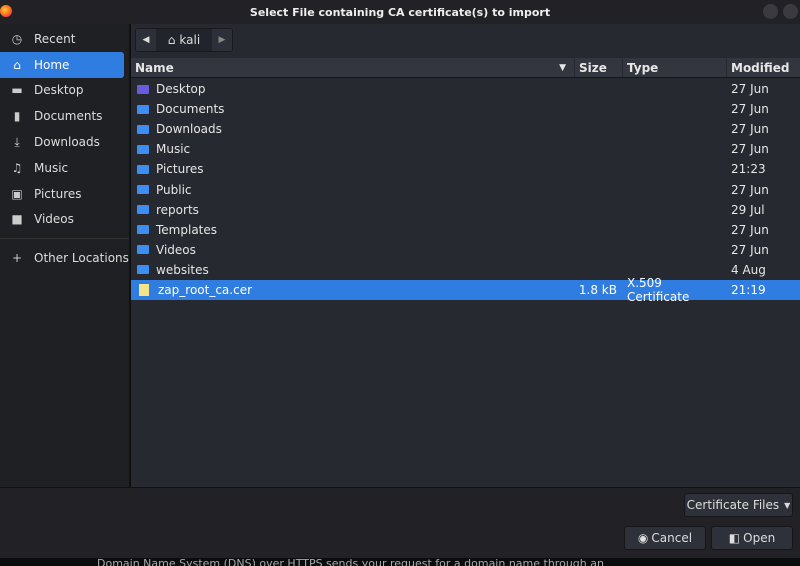  Describe the element at coordinates (465, 129) in the screenshot. I see `file-row: Downloads 27 Jun` at that location.